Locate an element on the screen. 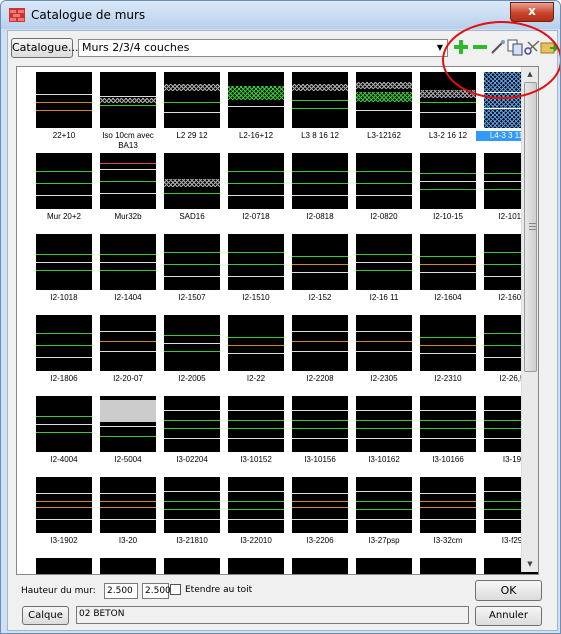  wall-thumbnail: I2-5004 is located at coordinates (129, 434).